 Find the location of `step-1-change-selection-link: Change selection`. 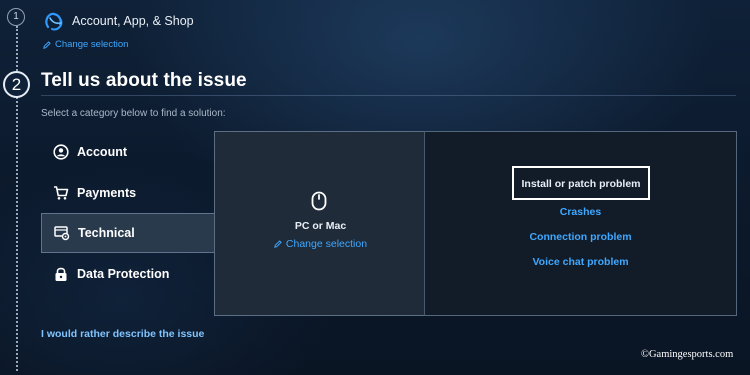

step-1-change-selection-link: Change selection is located at coordinates (85, 44).